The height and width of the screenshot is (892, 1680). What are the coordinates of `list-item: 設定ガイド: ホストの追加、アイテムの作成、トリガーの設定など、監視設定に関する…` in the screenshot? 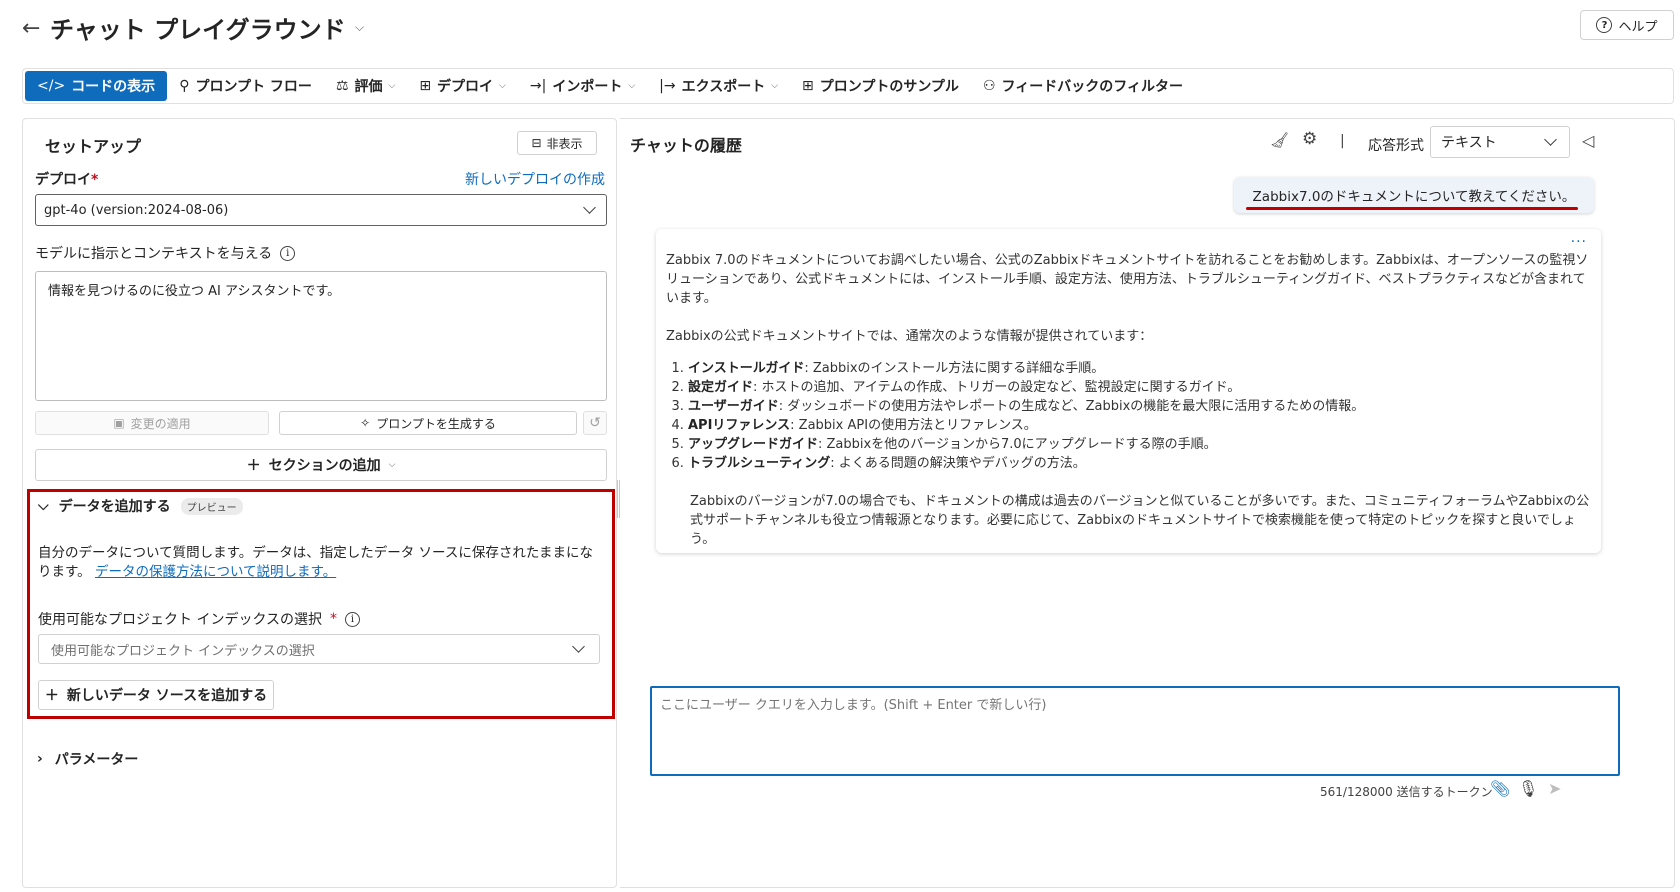 It's located at (1139, 387).